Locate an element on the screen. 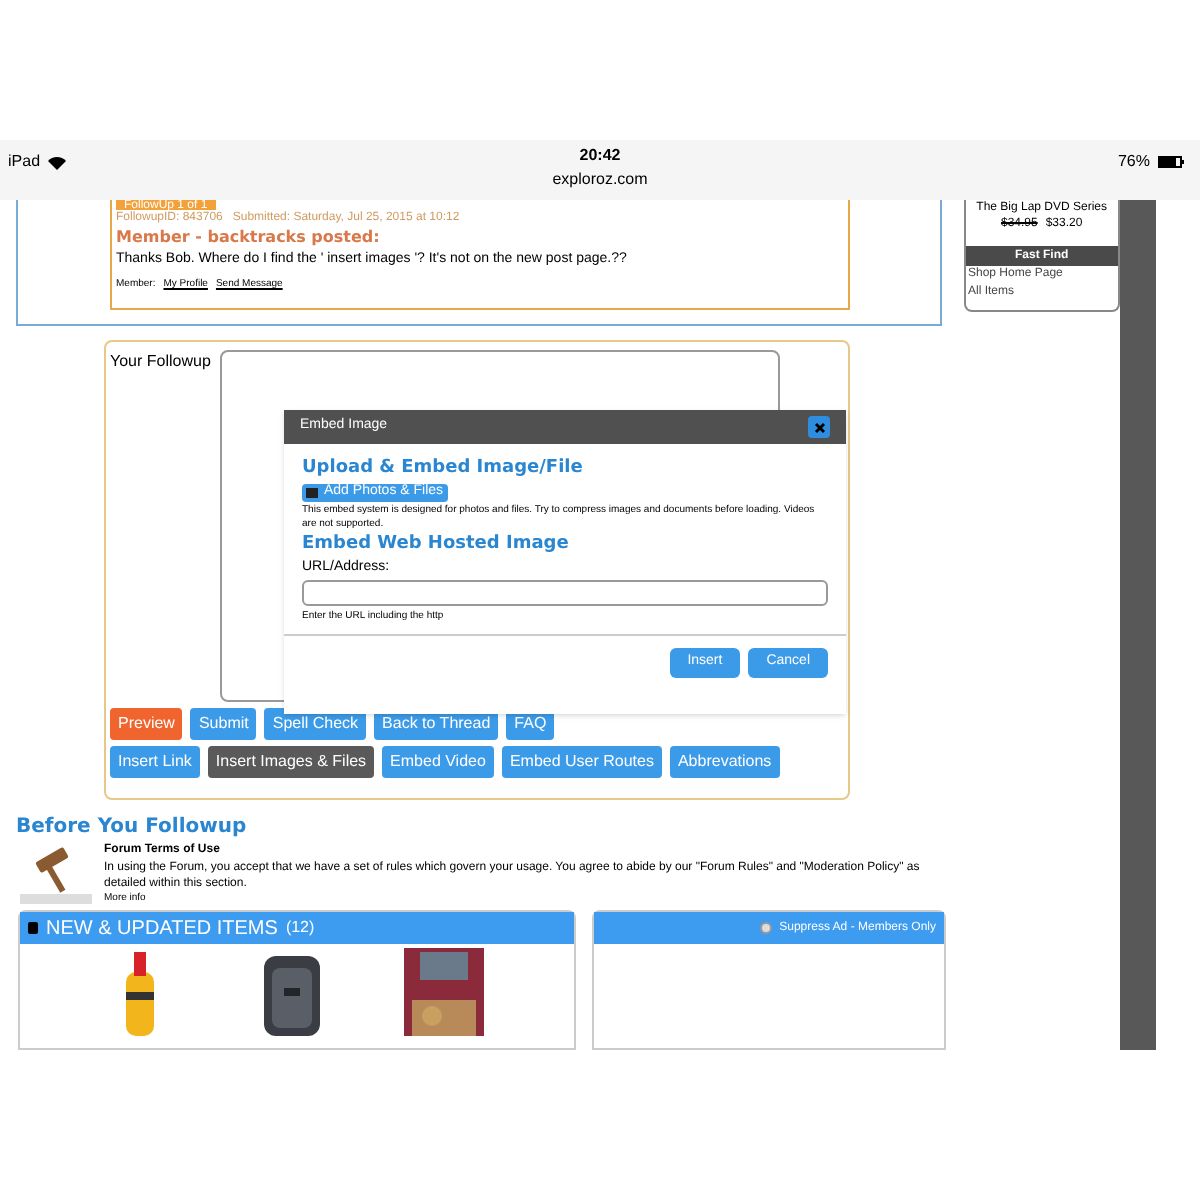 The image size is (1200, 1200). item-count: (12) is located at coordinates (300, 928).